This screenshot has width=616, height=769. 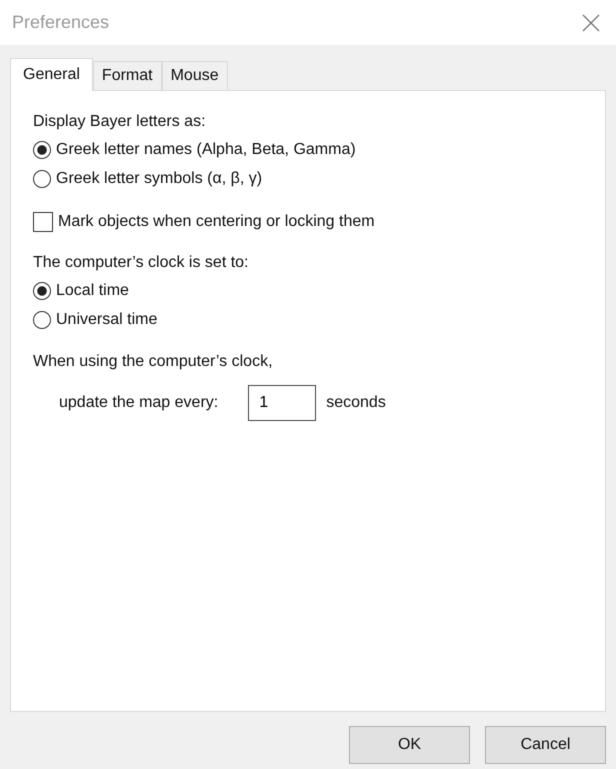 I want to click on section-label: The computer’s clock is set to:, so click(x=140, y=263).